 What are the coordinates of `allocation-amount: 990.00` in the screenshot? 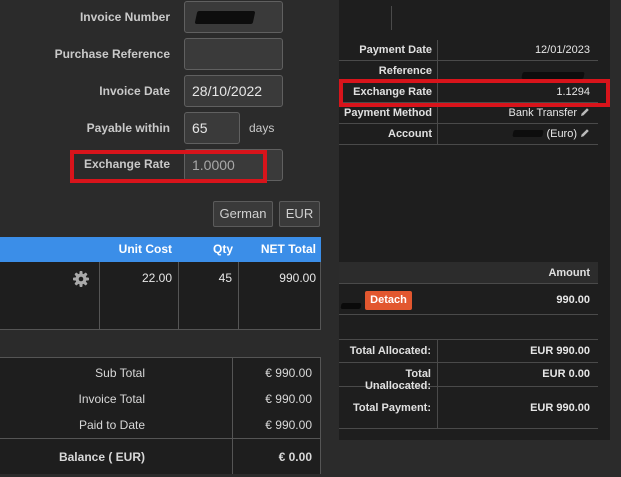 It's located at (573, 300).